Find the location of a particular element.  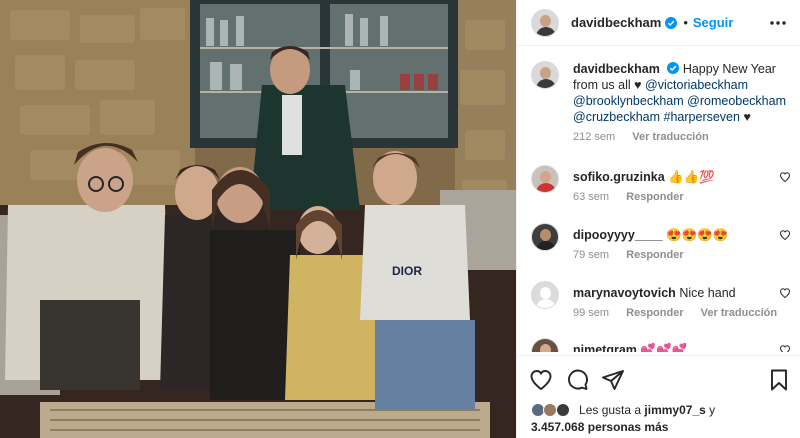

comment-item: sofiko.gruzinka 👍👍💯 63 sem Responder is located at coordinates (662, 184).